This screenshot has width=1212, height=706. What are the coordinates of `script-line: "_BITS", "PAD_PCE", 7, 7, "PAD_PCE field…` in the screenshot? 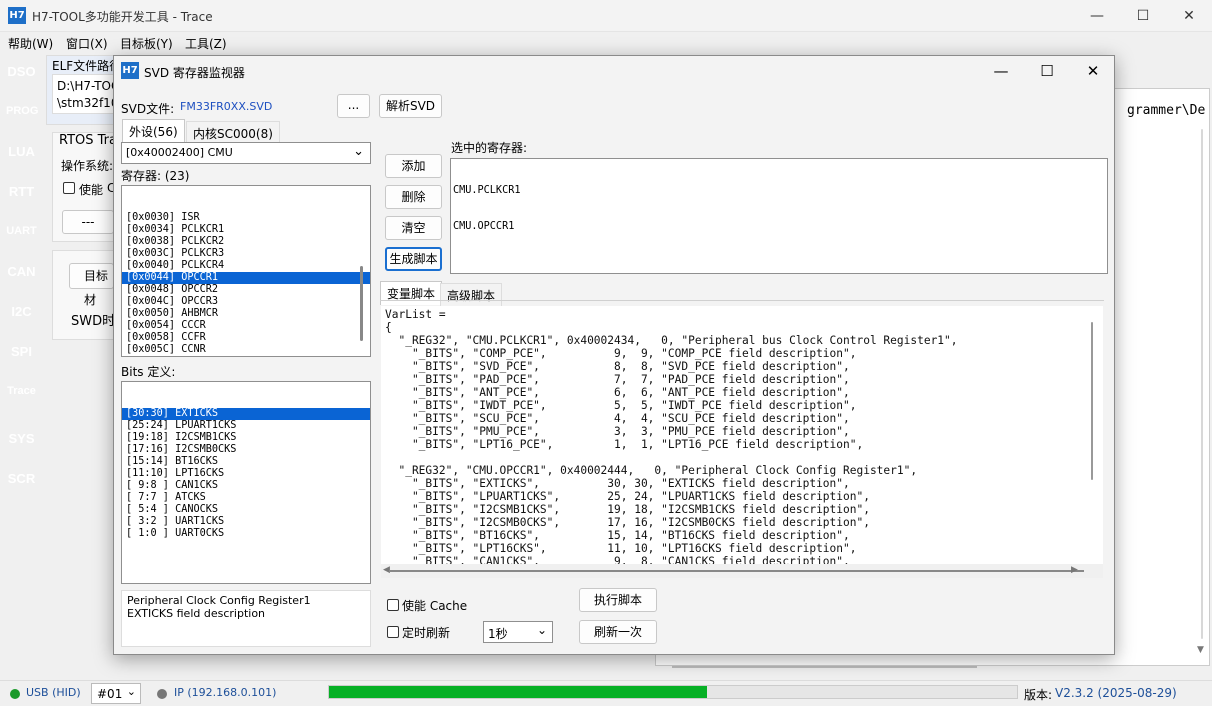 It's located at (617, 379).